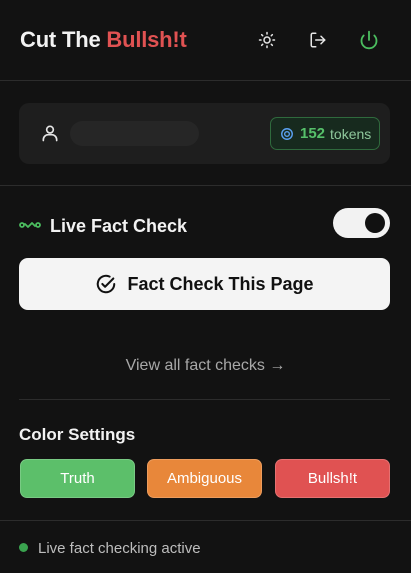 Image resolution: width=411 pixels, height=573 pixels. Describe the element at coordinates (205, 366) in the screenshot. I see `view-all-fact-checks-link: View all fact checks →` at that location.